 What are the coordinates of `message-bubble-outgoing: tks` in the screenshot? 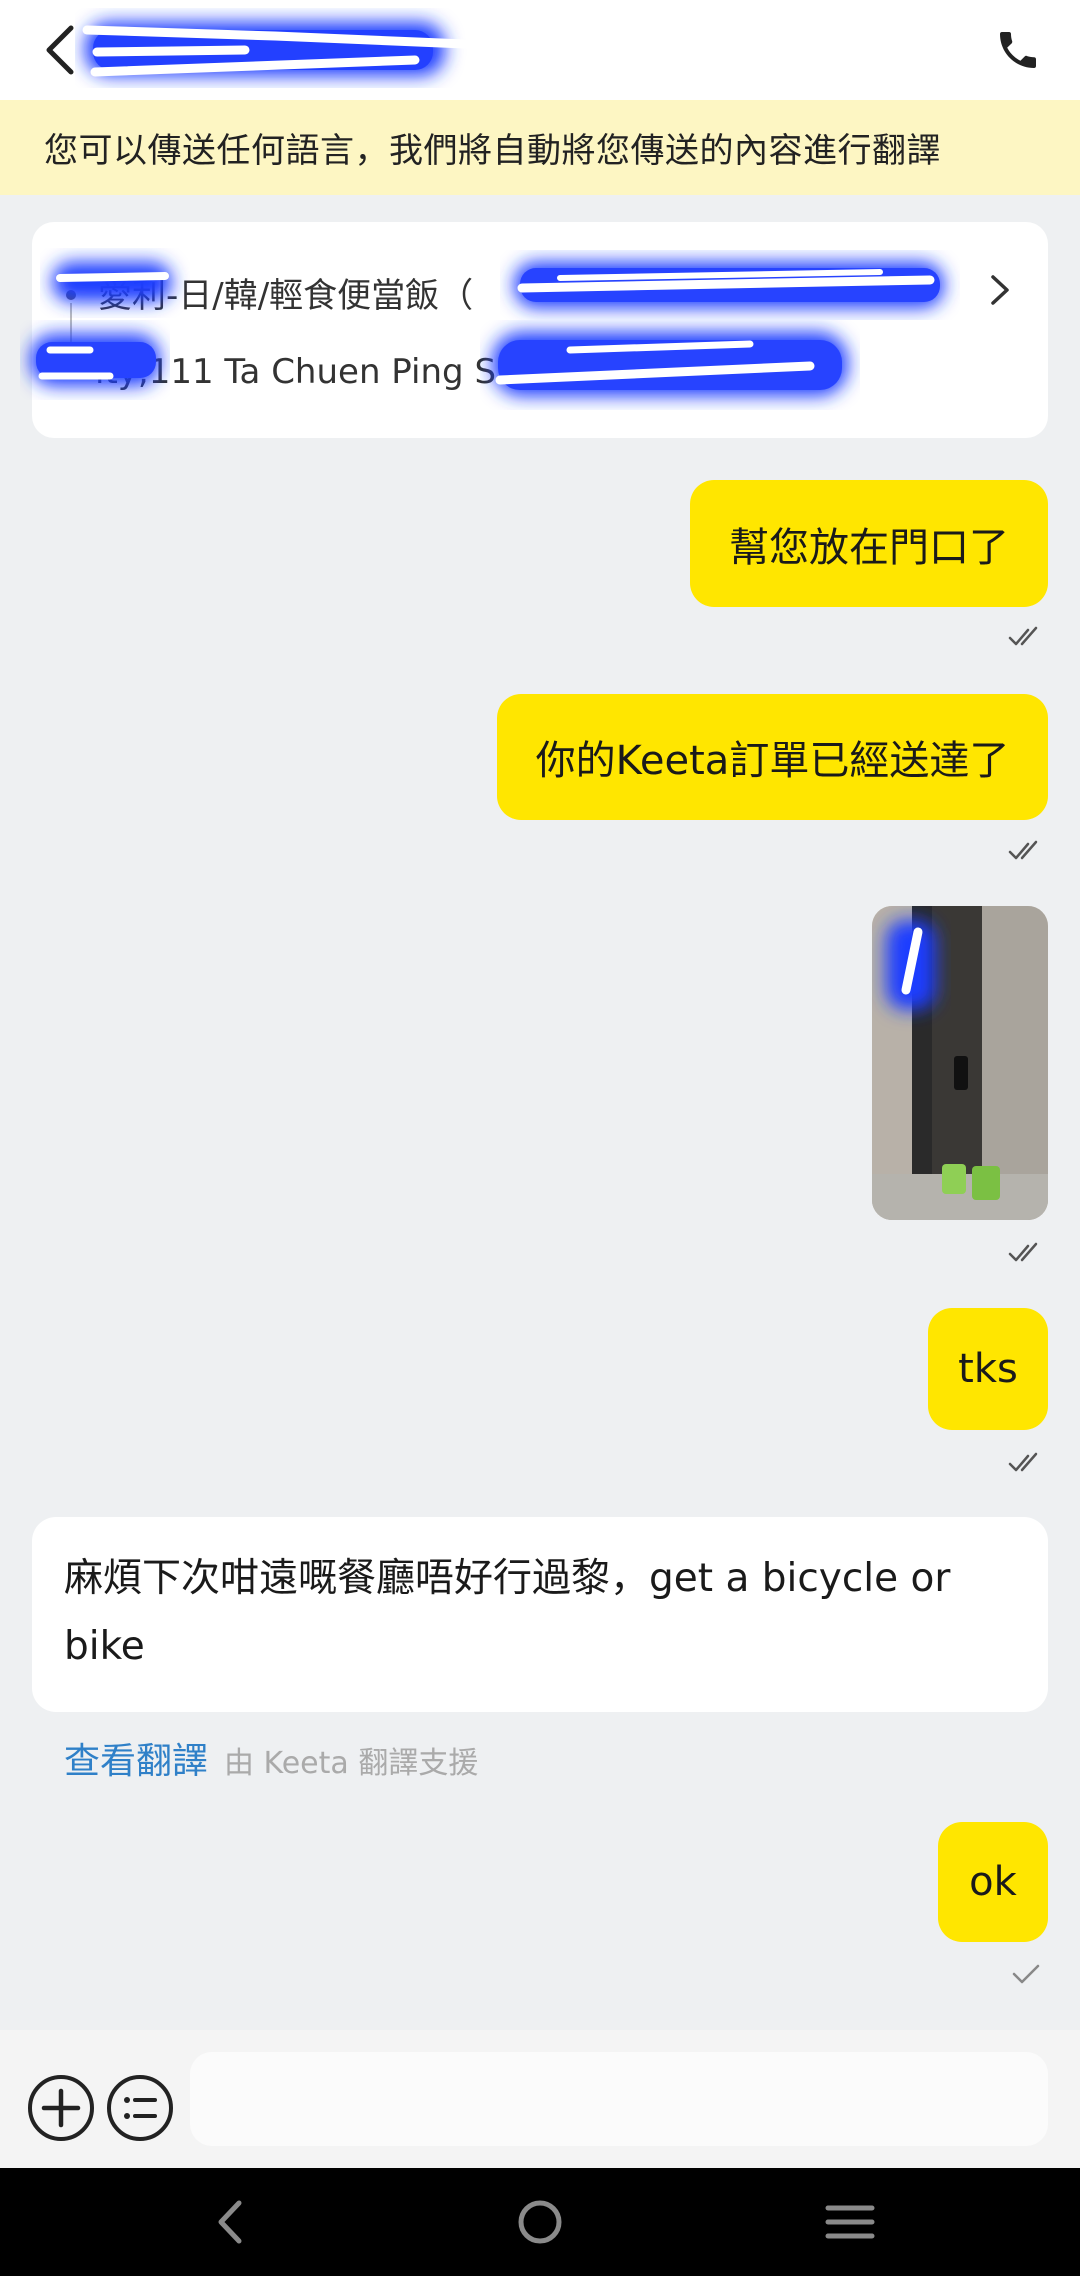 It's located at (988, 1369).